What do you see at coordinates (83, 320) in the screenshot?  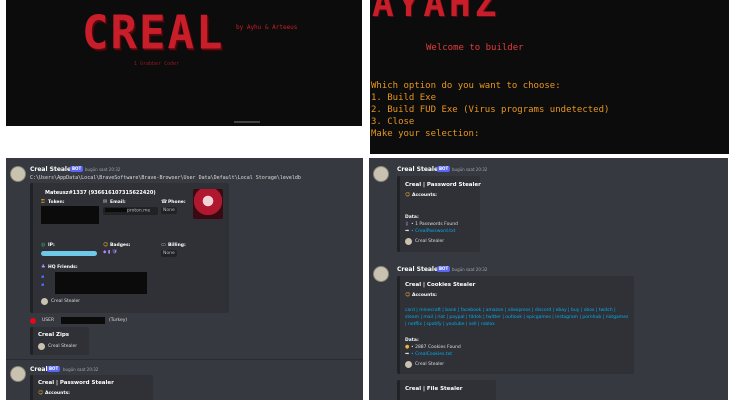 I see `username-redacted` at bounding box center [83, 320].